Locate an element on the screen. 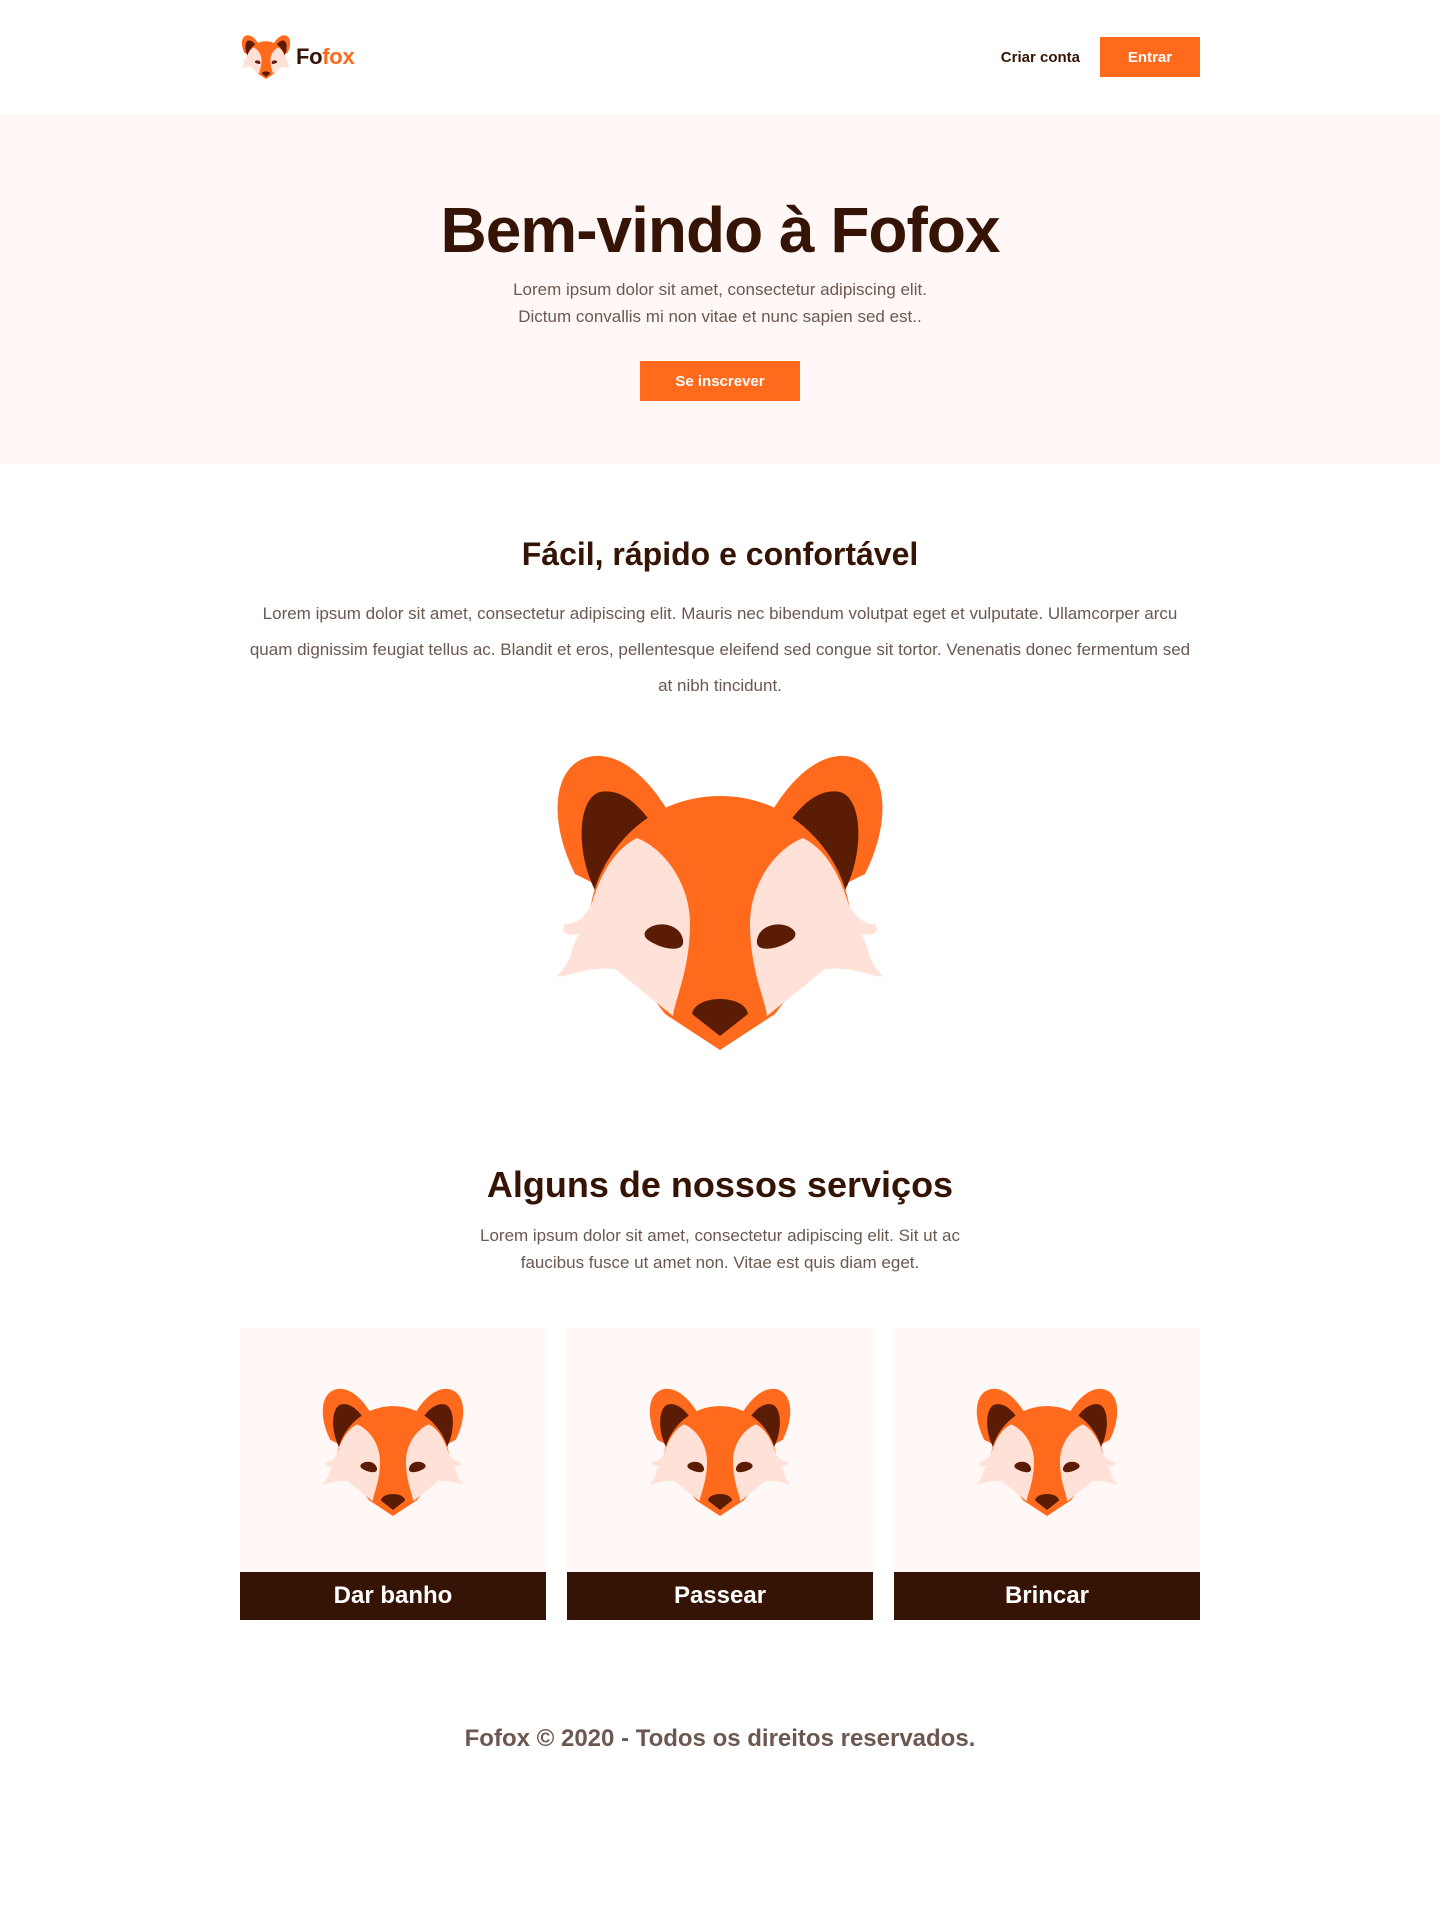  card-label: Brincar is located at coordinates (1047, 1596).